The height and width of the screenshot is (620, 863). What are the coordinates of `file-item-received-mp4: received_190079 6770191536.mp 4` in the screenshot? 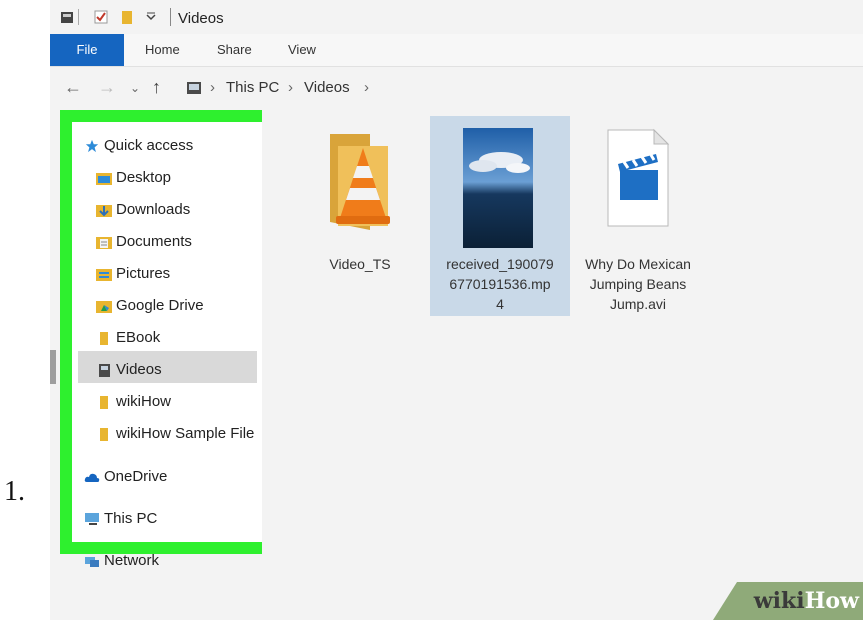 It's located at (500, 216).